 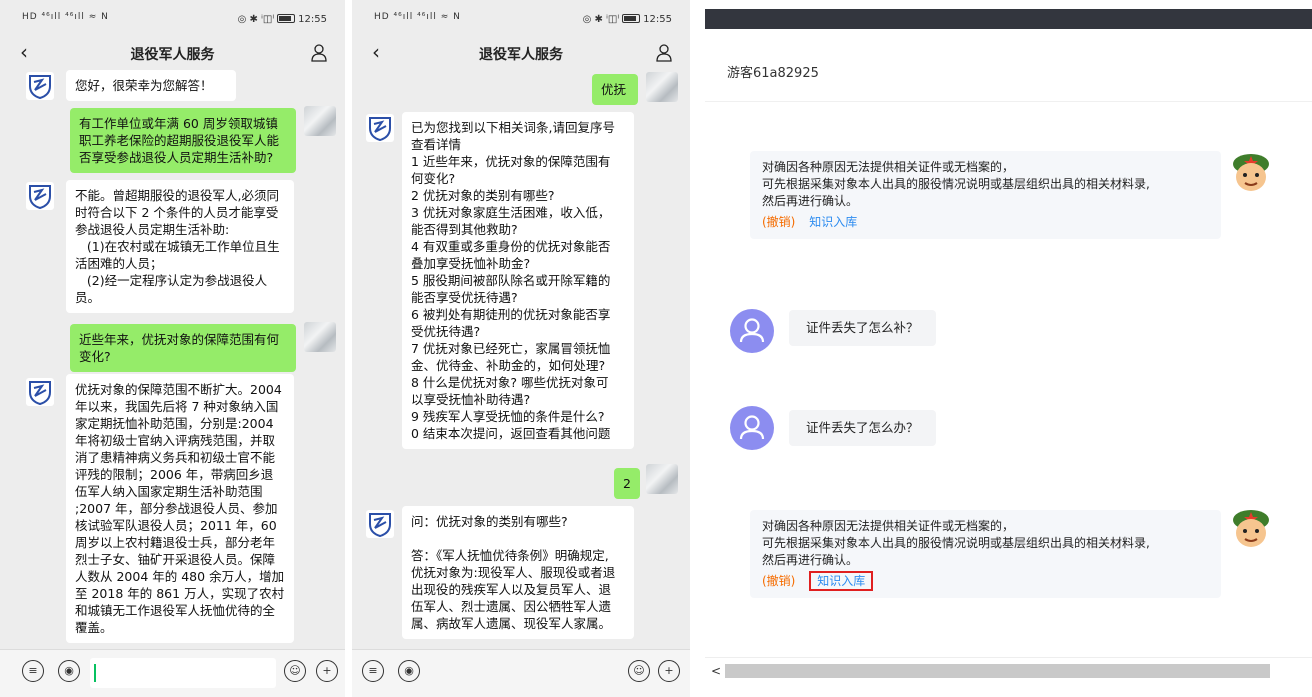 I want to click on scroll-thumb, so click(x=997, y=671).